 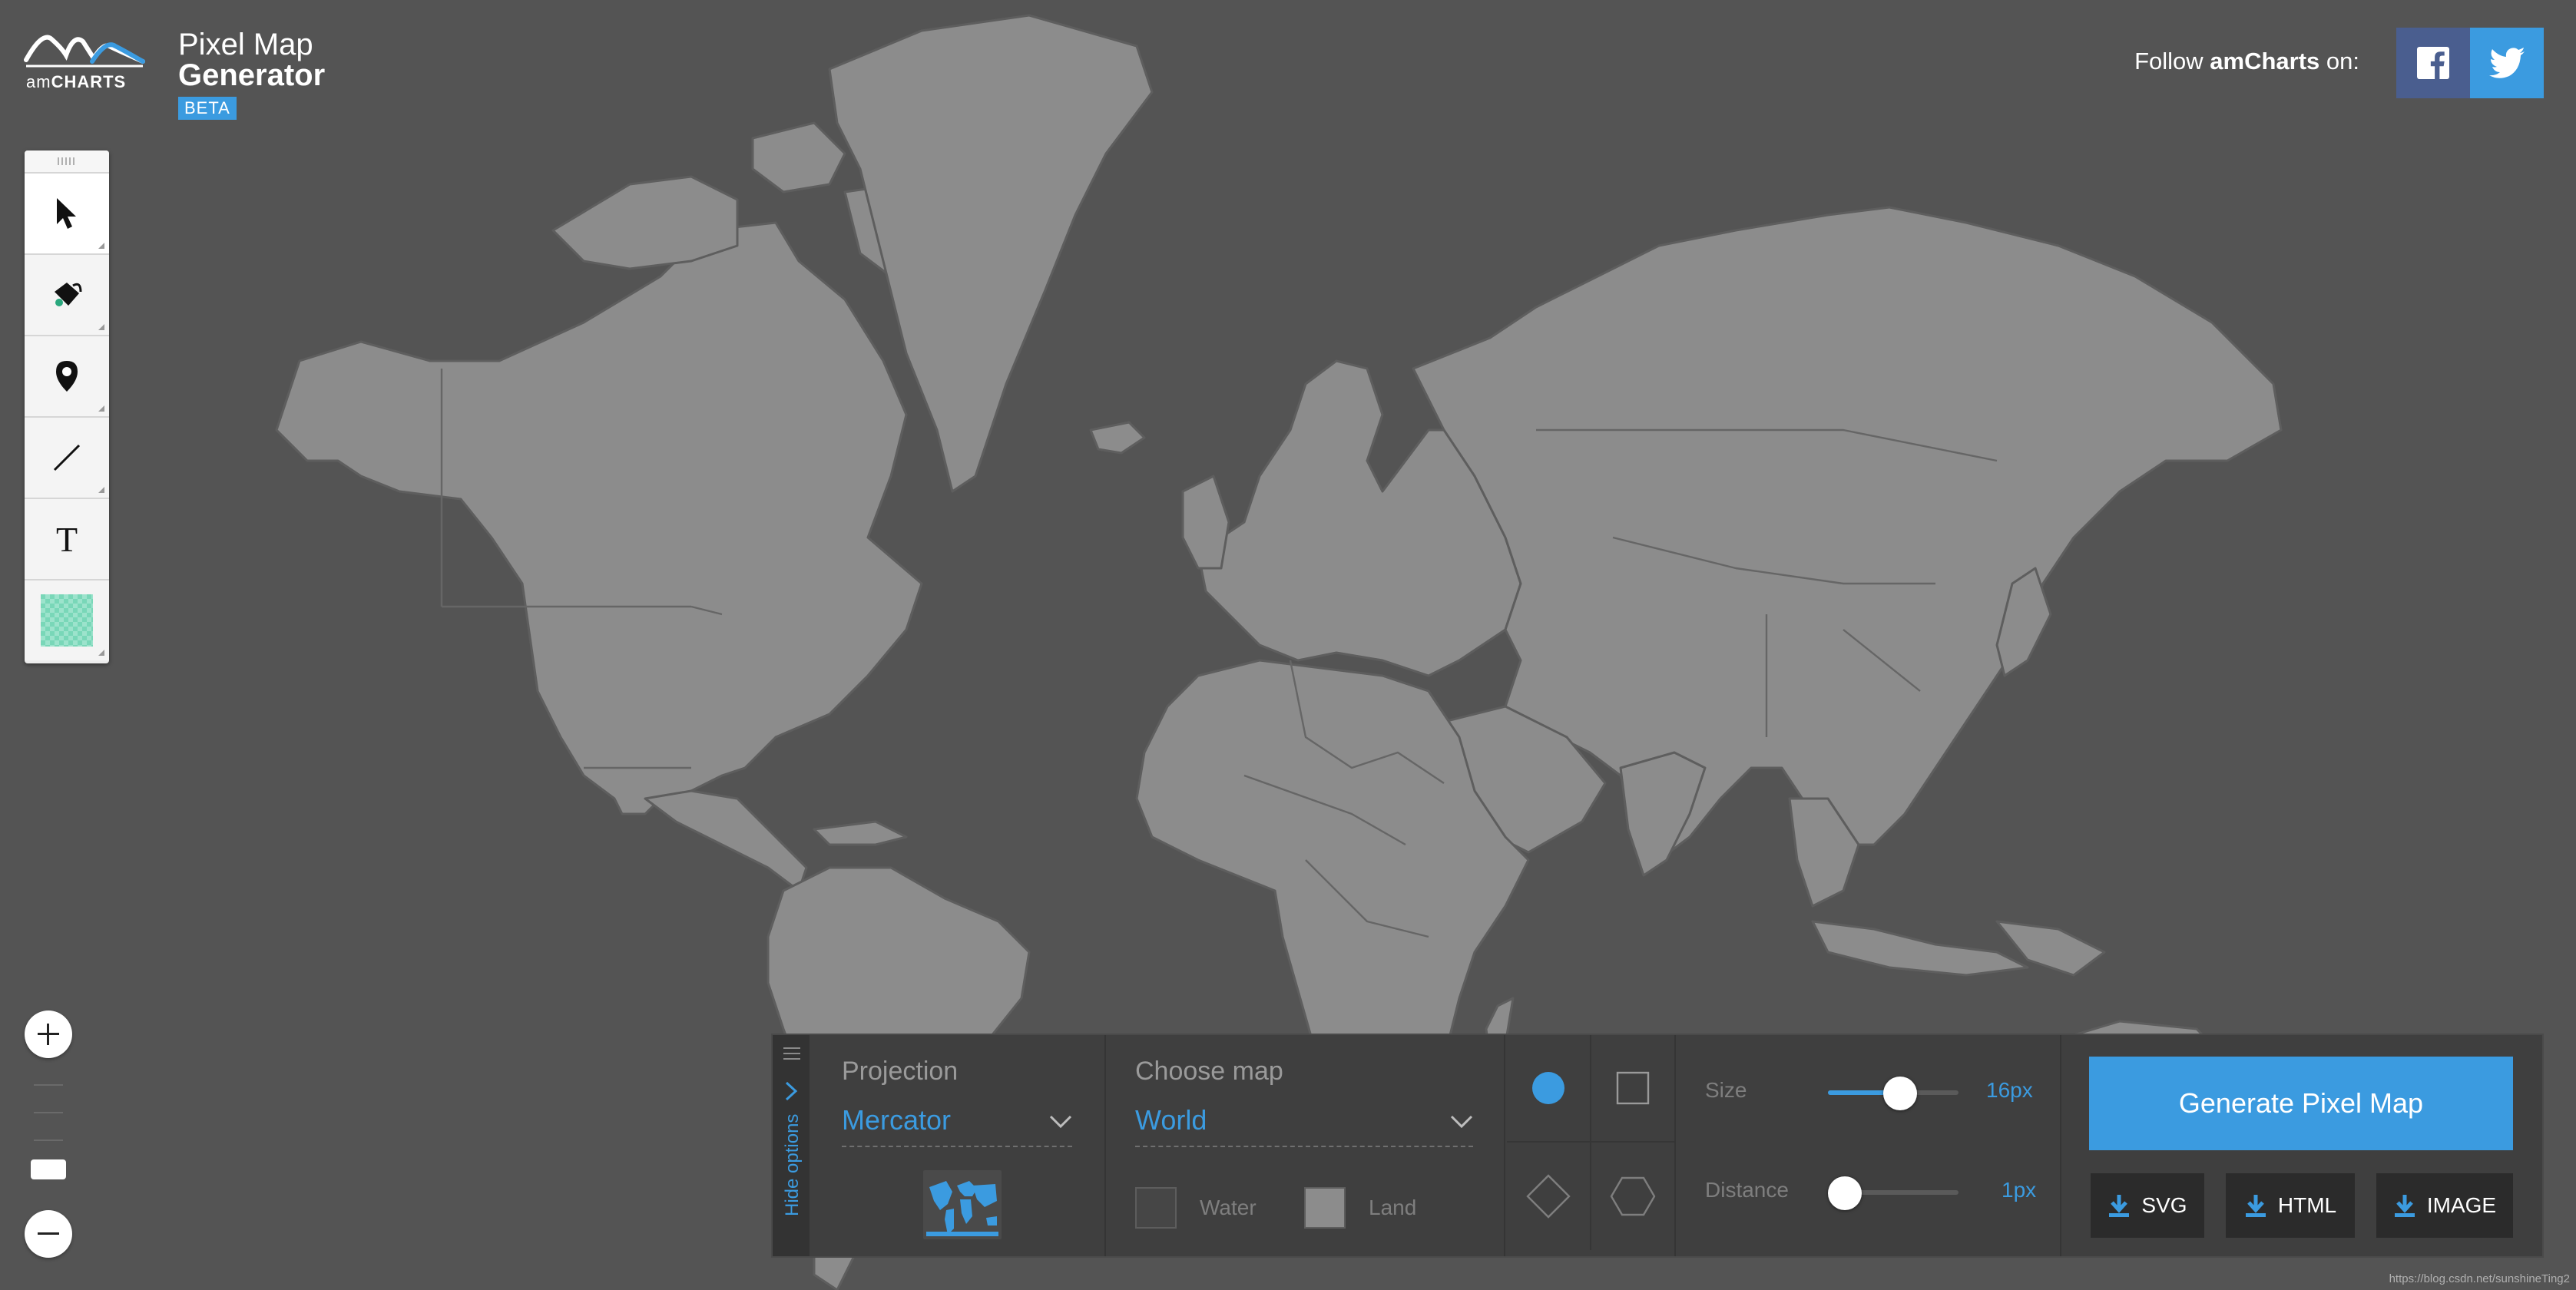 I want to click on title-line-2: Generator, so click(x=252, y=75).